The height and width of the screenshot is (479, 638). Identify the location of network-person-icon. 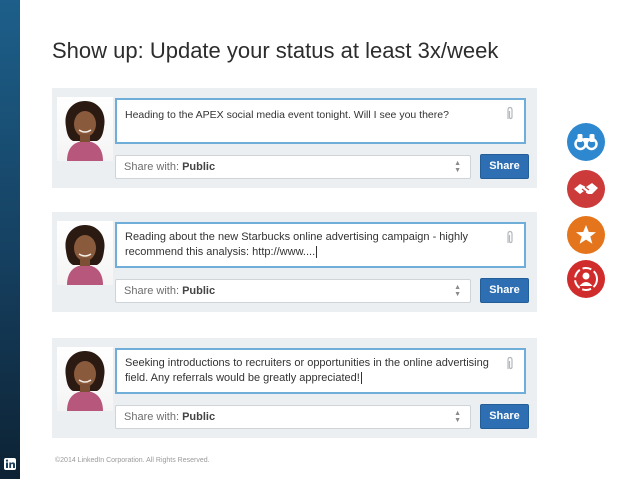
(586, 279).